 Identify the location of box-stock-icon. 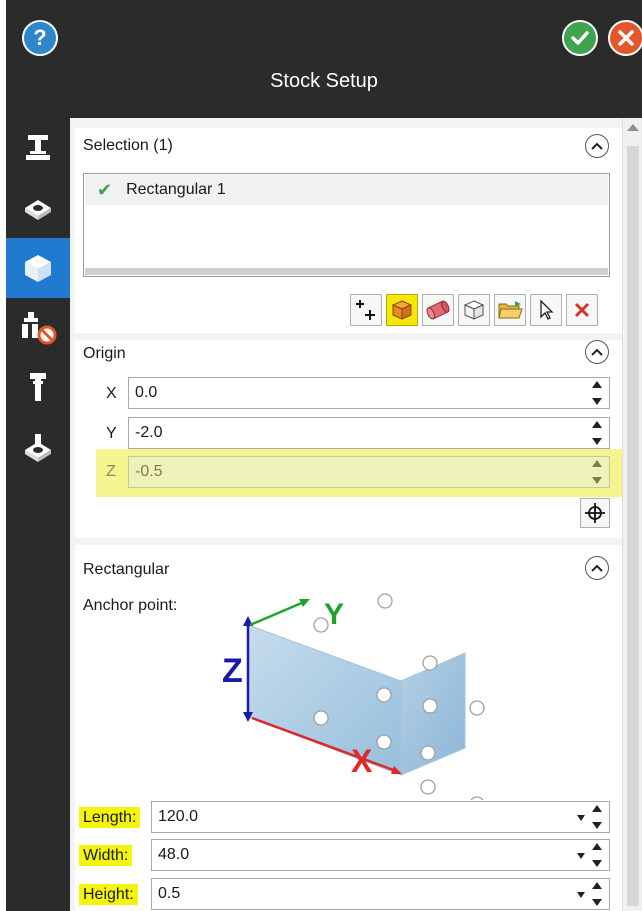
(402, 310).